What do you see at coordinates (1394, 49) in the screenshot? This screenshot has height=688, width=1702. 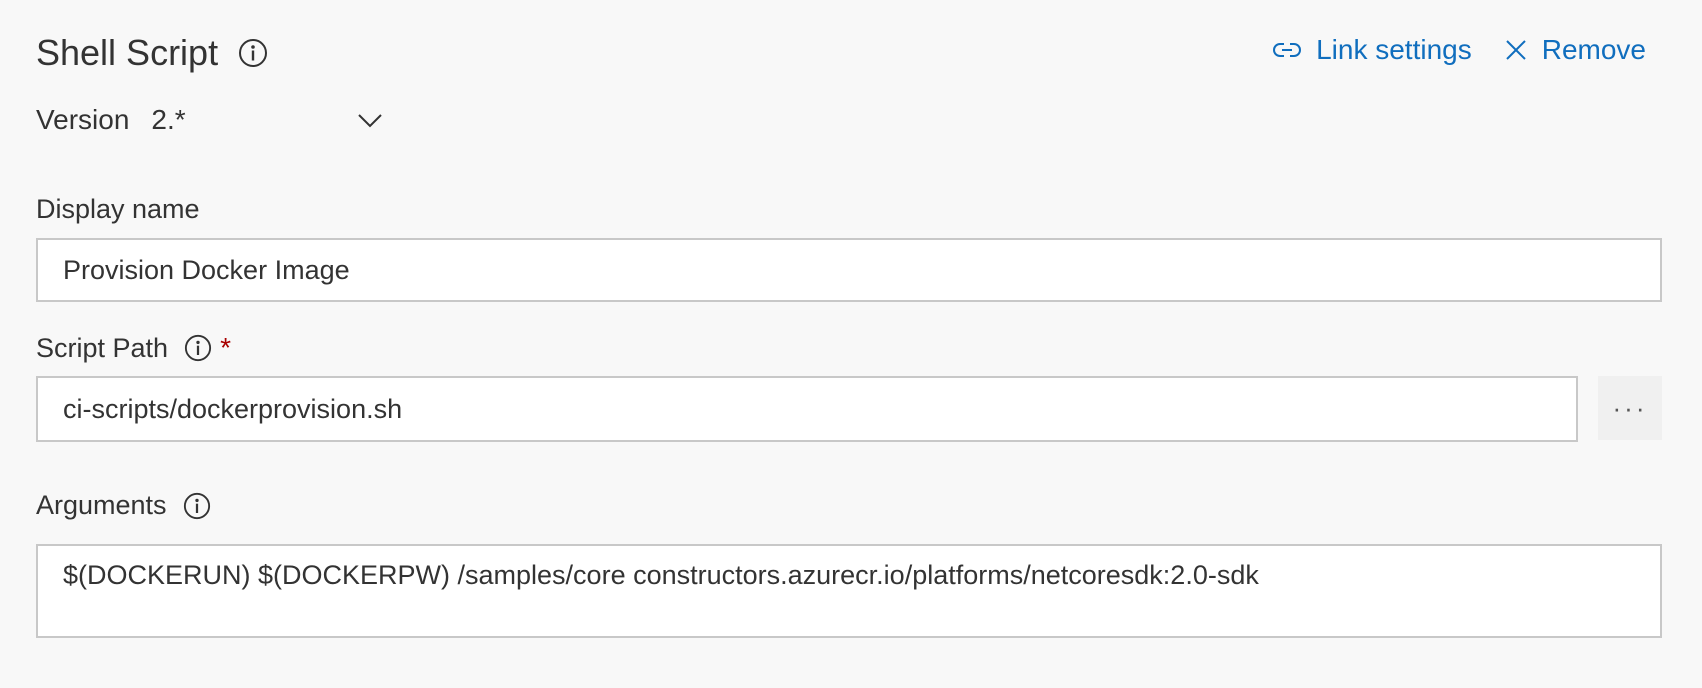 I see `link-settings-label: Link settings` at bounding box center [1394, 49].